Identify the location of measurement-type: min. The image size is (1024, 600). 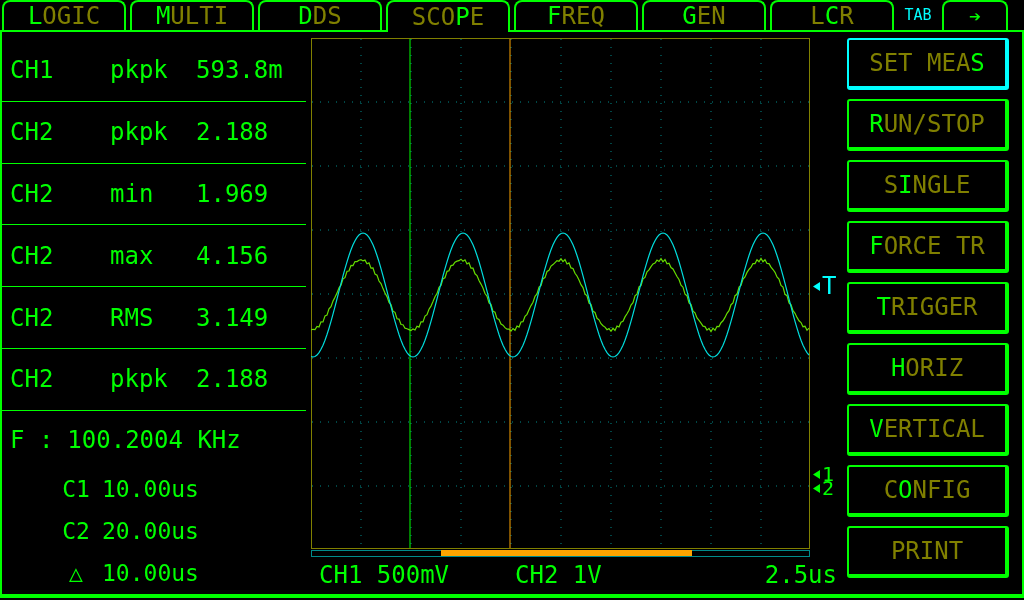
(132, 194).